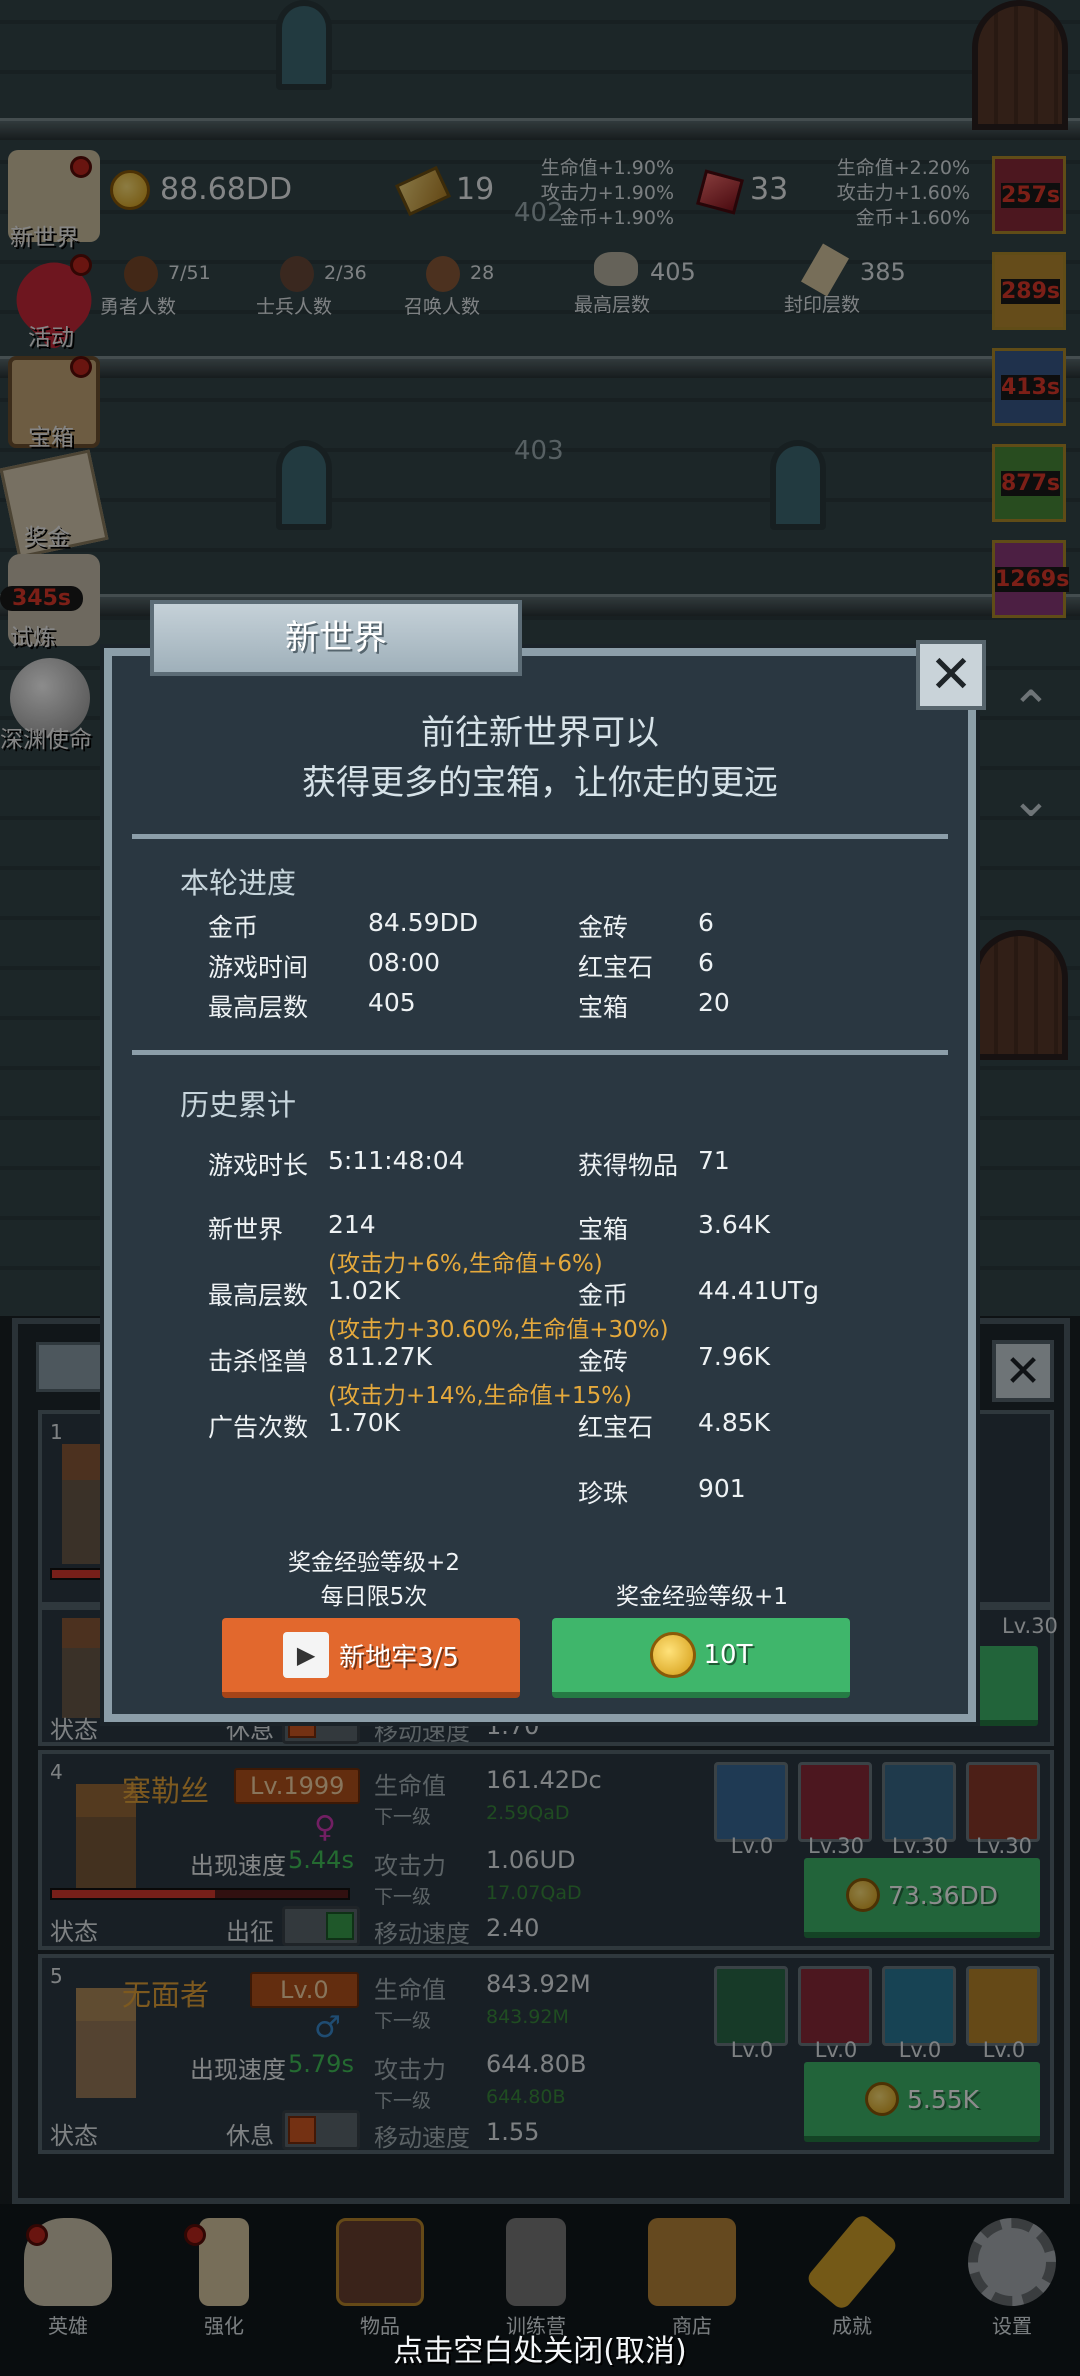  I want to click on max-floor-bonus: (攻击力+30.60%,生命值+30%), so click(498, 1330).